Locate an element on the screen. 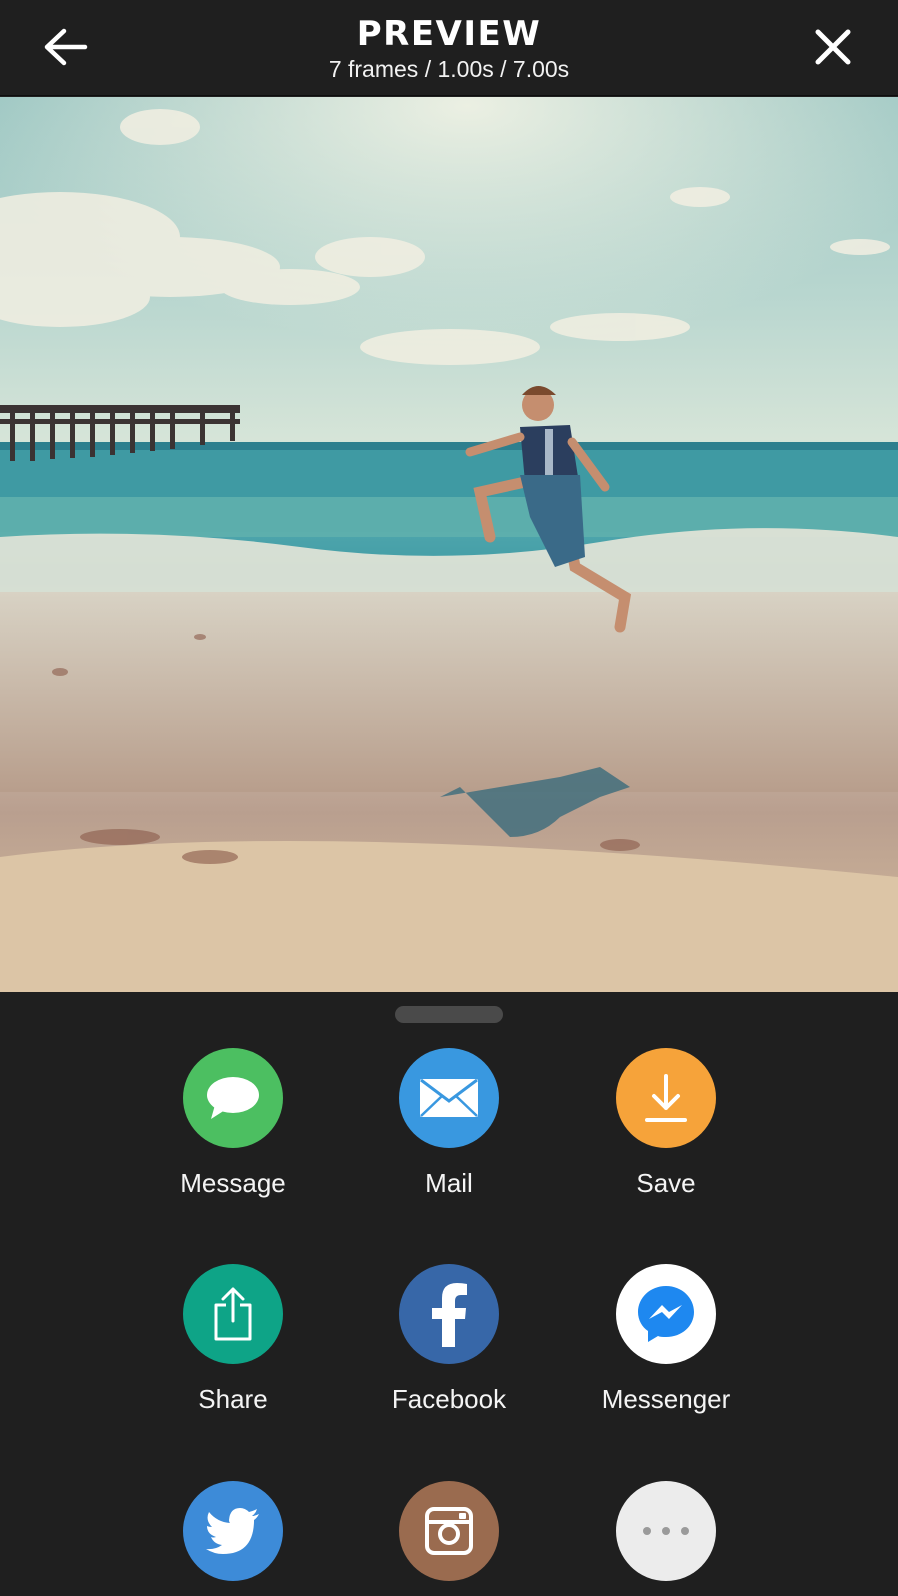 The width and height of the screenshot is (898, 1596). share-label: Save is located at coordinates (666, 1183).